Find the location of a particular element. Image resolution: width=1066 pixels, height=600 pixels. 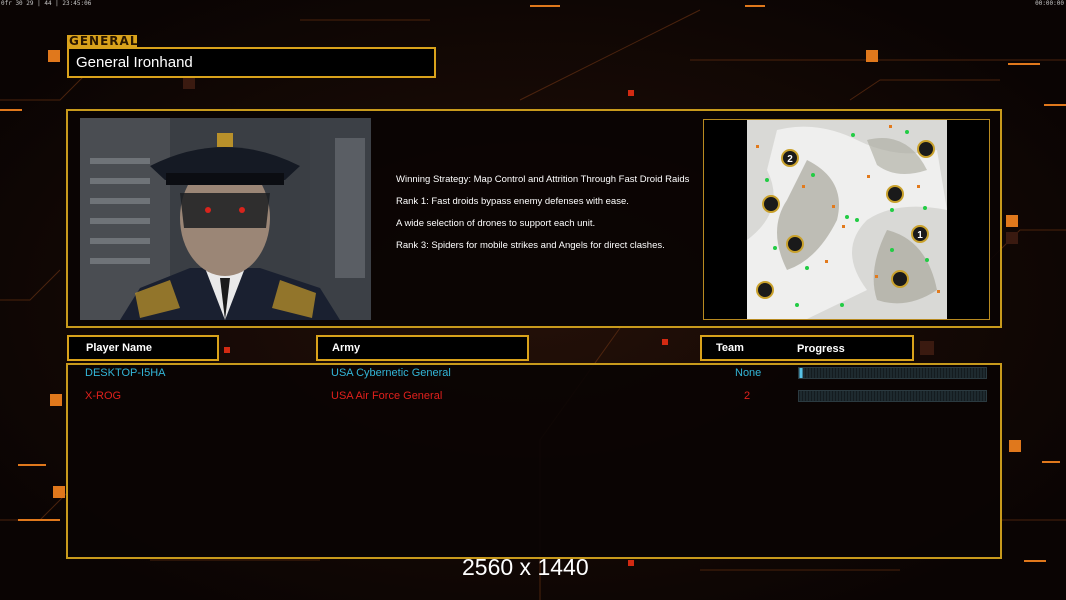

start-position-1: 1 is located at coordinates (920, 235).